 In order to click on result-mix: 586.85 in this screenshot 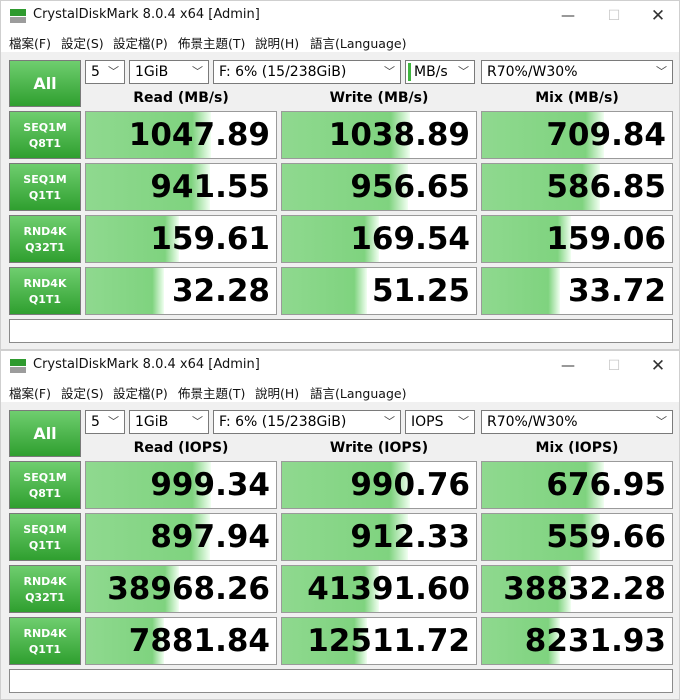, I will do `click(577, 187)`.